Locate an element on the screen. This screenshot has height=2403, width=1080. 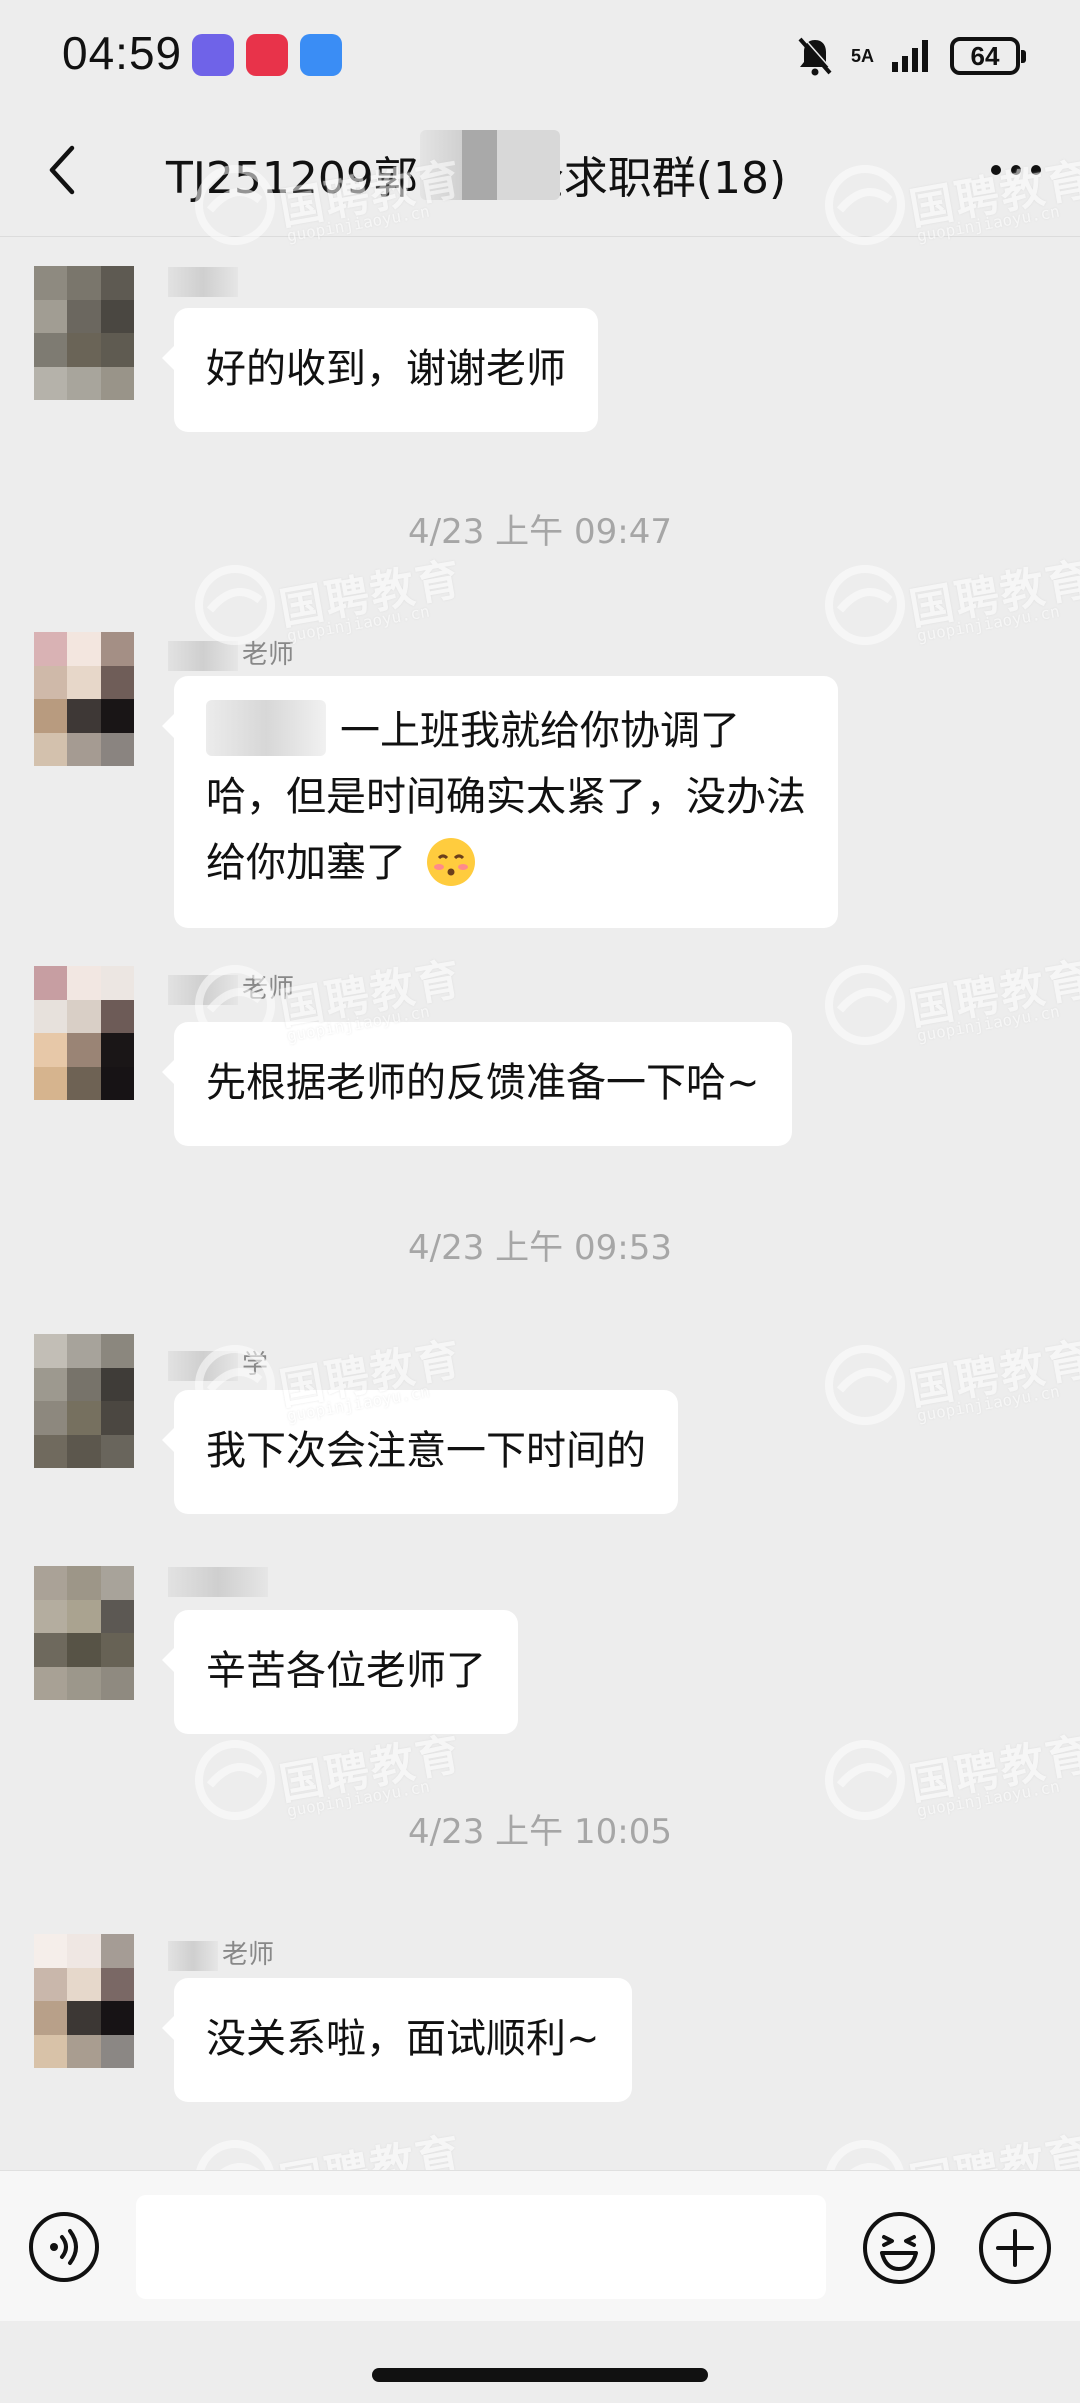
network-label: 5A is located at coordinates (862, 56).